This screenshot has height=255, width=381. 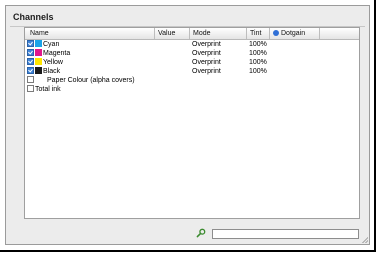 I want to click on channel-name: Black, so click(x=52, y=71).